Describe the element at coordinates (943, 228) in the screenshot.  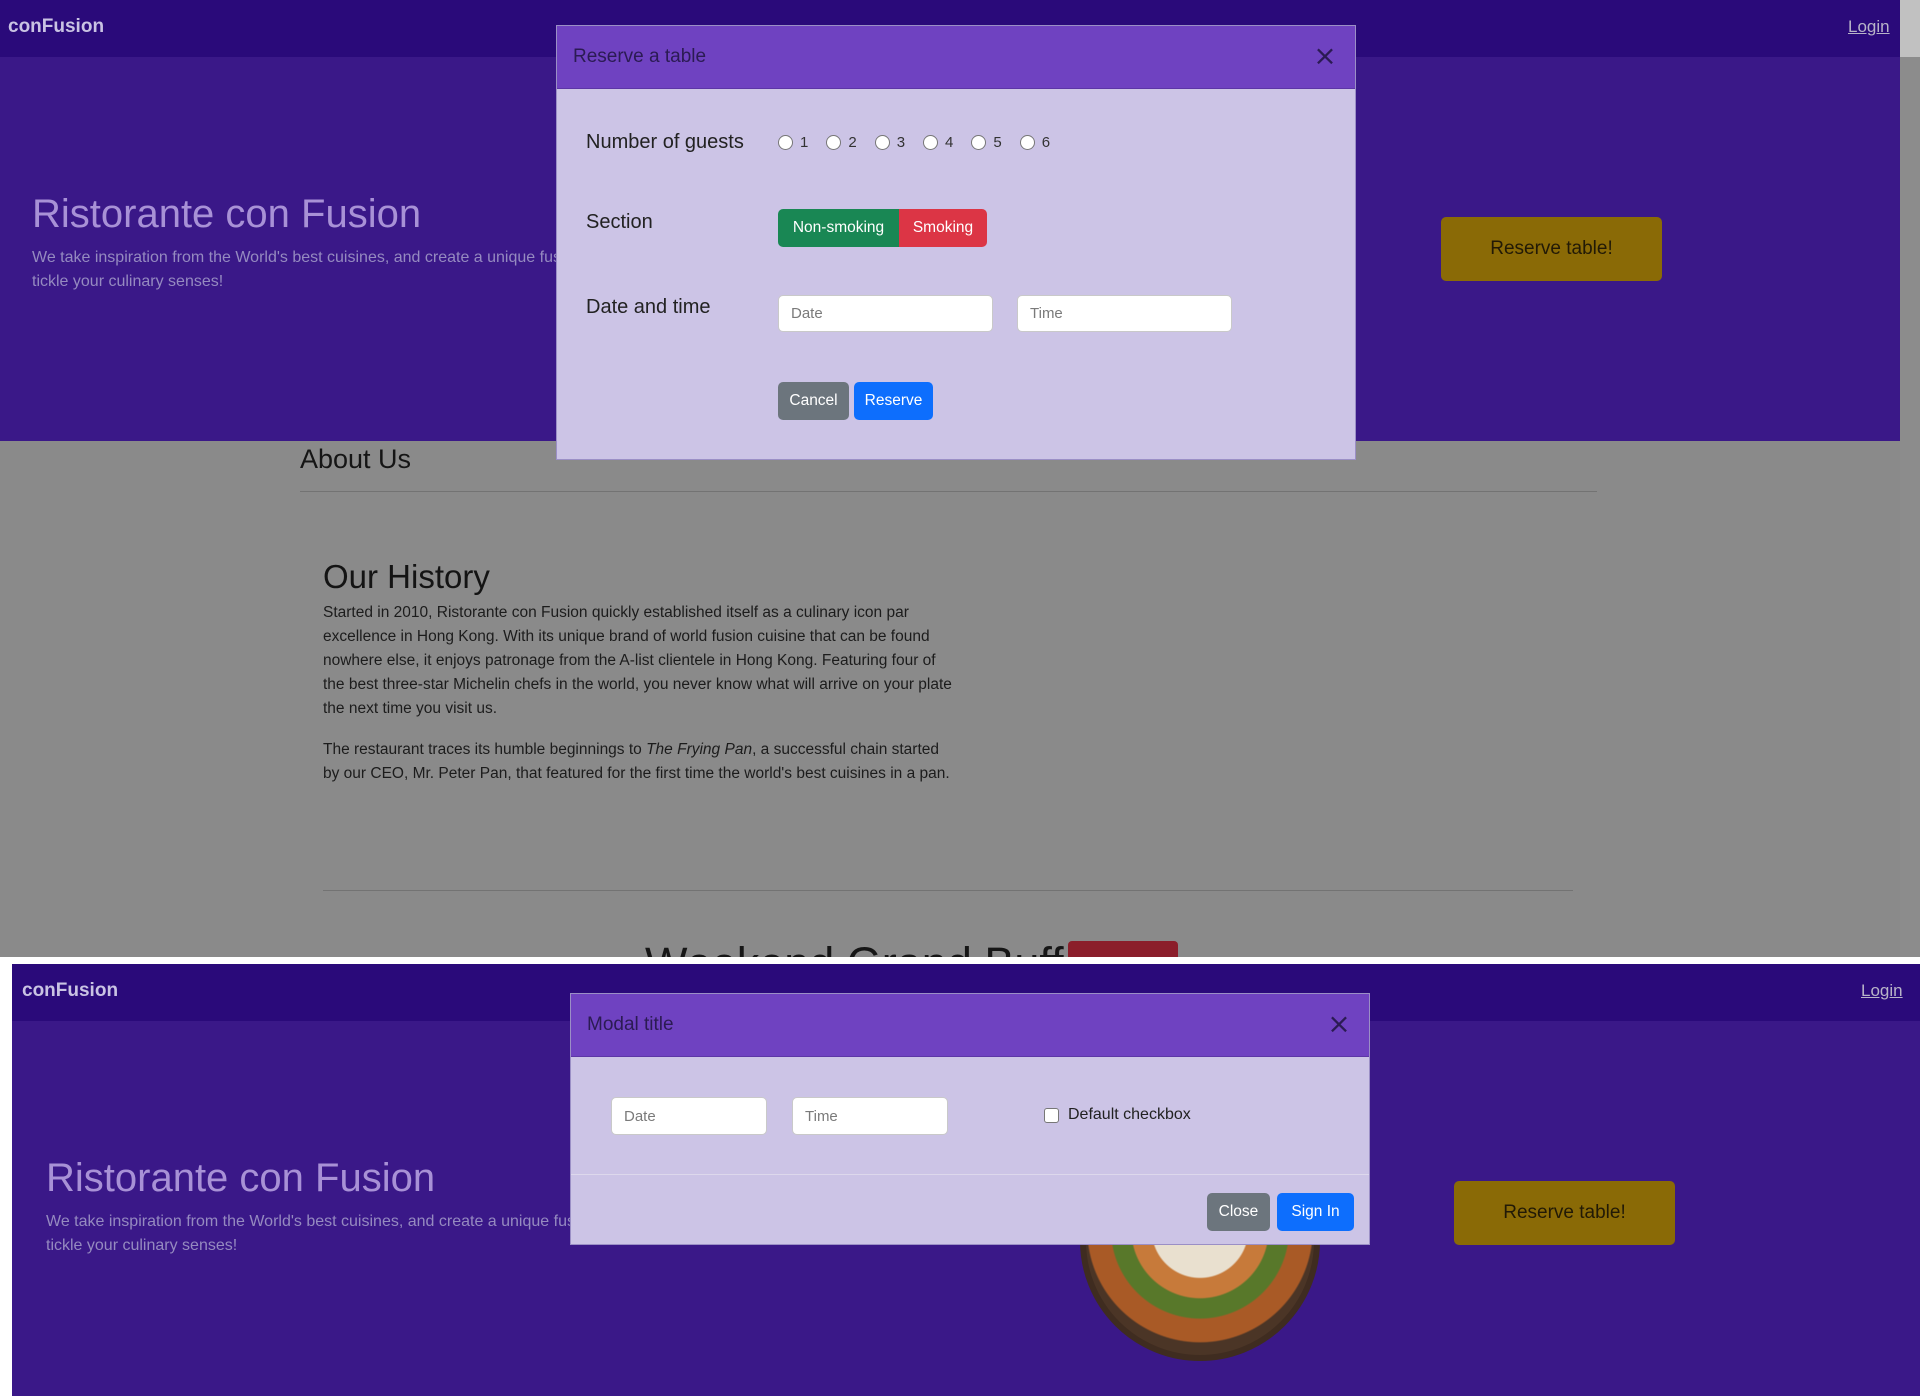
I see `smoking-button: Smoking` at that location.